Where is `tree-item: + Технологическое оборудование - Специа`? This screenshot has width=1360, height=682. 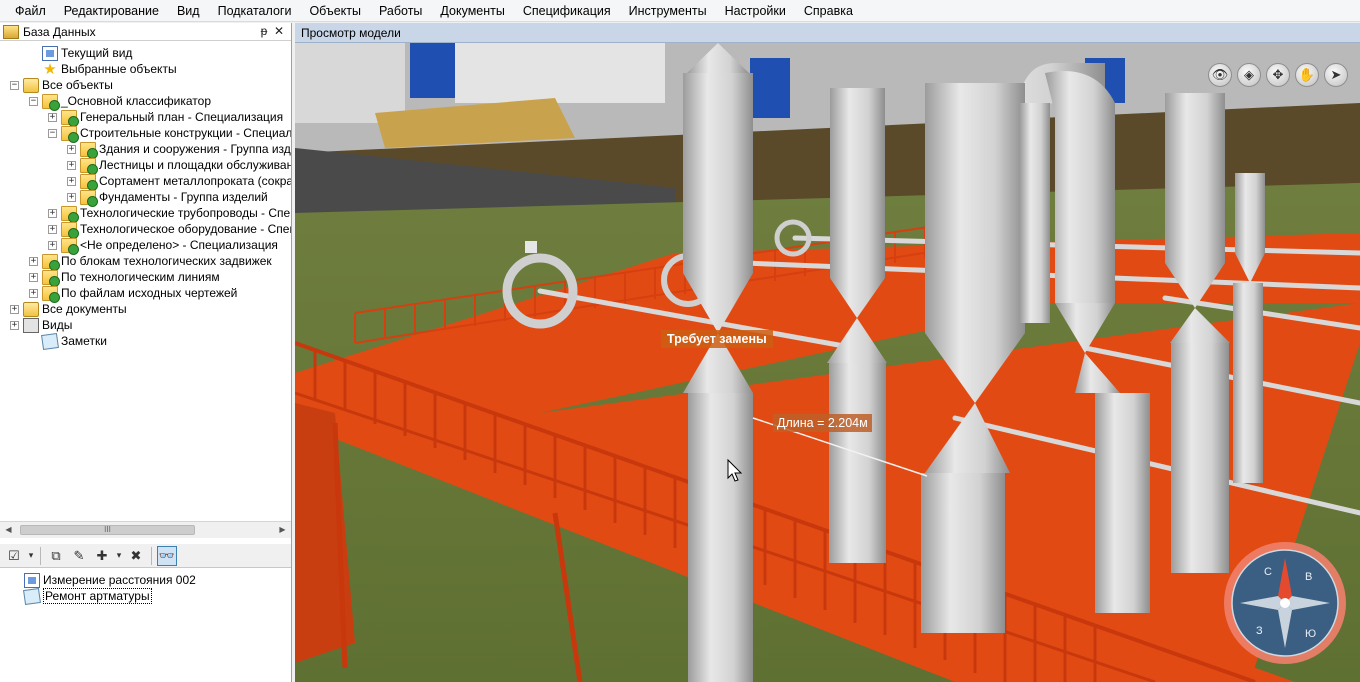 tree-item: + Технологическое оборудование - Специа is located at coordinates (169, 230).